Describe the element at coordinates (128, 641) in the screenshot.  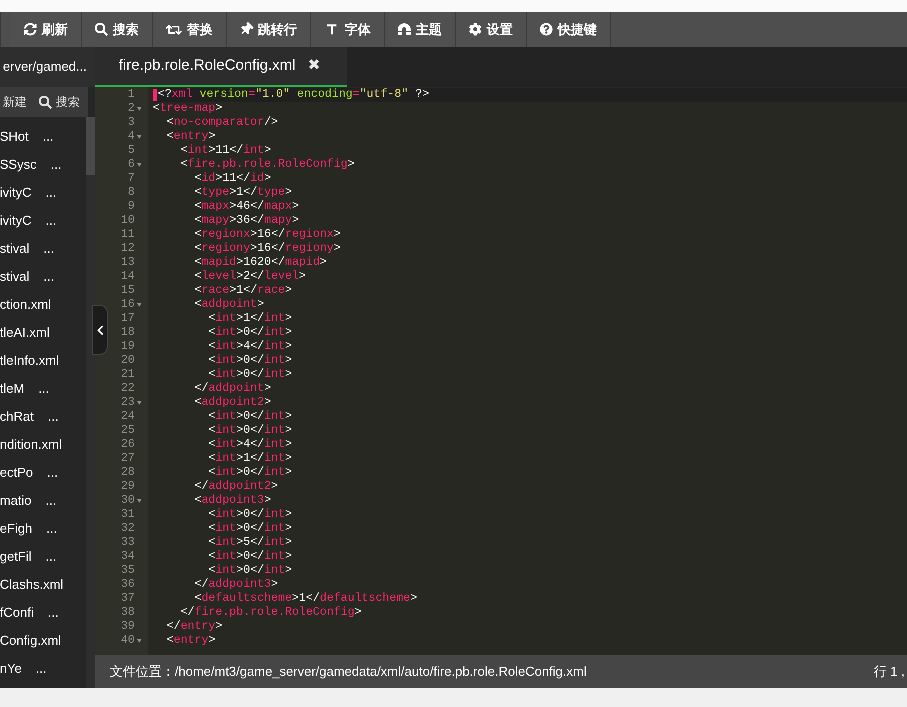
I see `line-number: 40` at that location.